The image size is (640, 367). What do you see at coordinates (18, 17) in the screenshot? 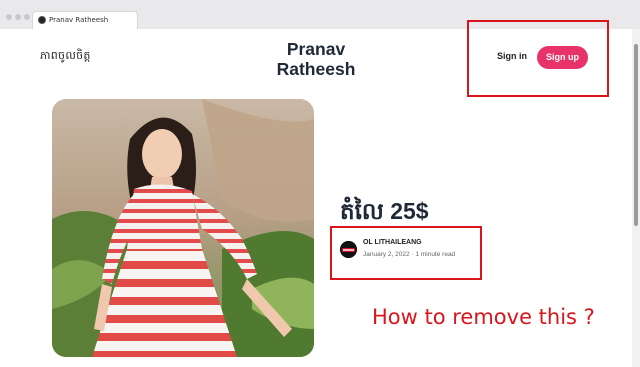
I see `window-minimize-dot` at bounding box center [18, 17].